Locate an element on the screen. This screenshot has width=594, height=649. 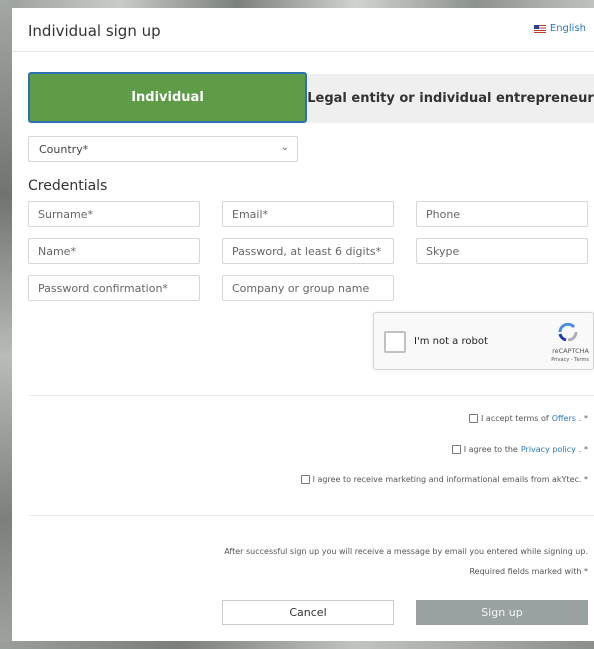
recaptcha-label: I'm not a robot is located at coordinates (451, 341).